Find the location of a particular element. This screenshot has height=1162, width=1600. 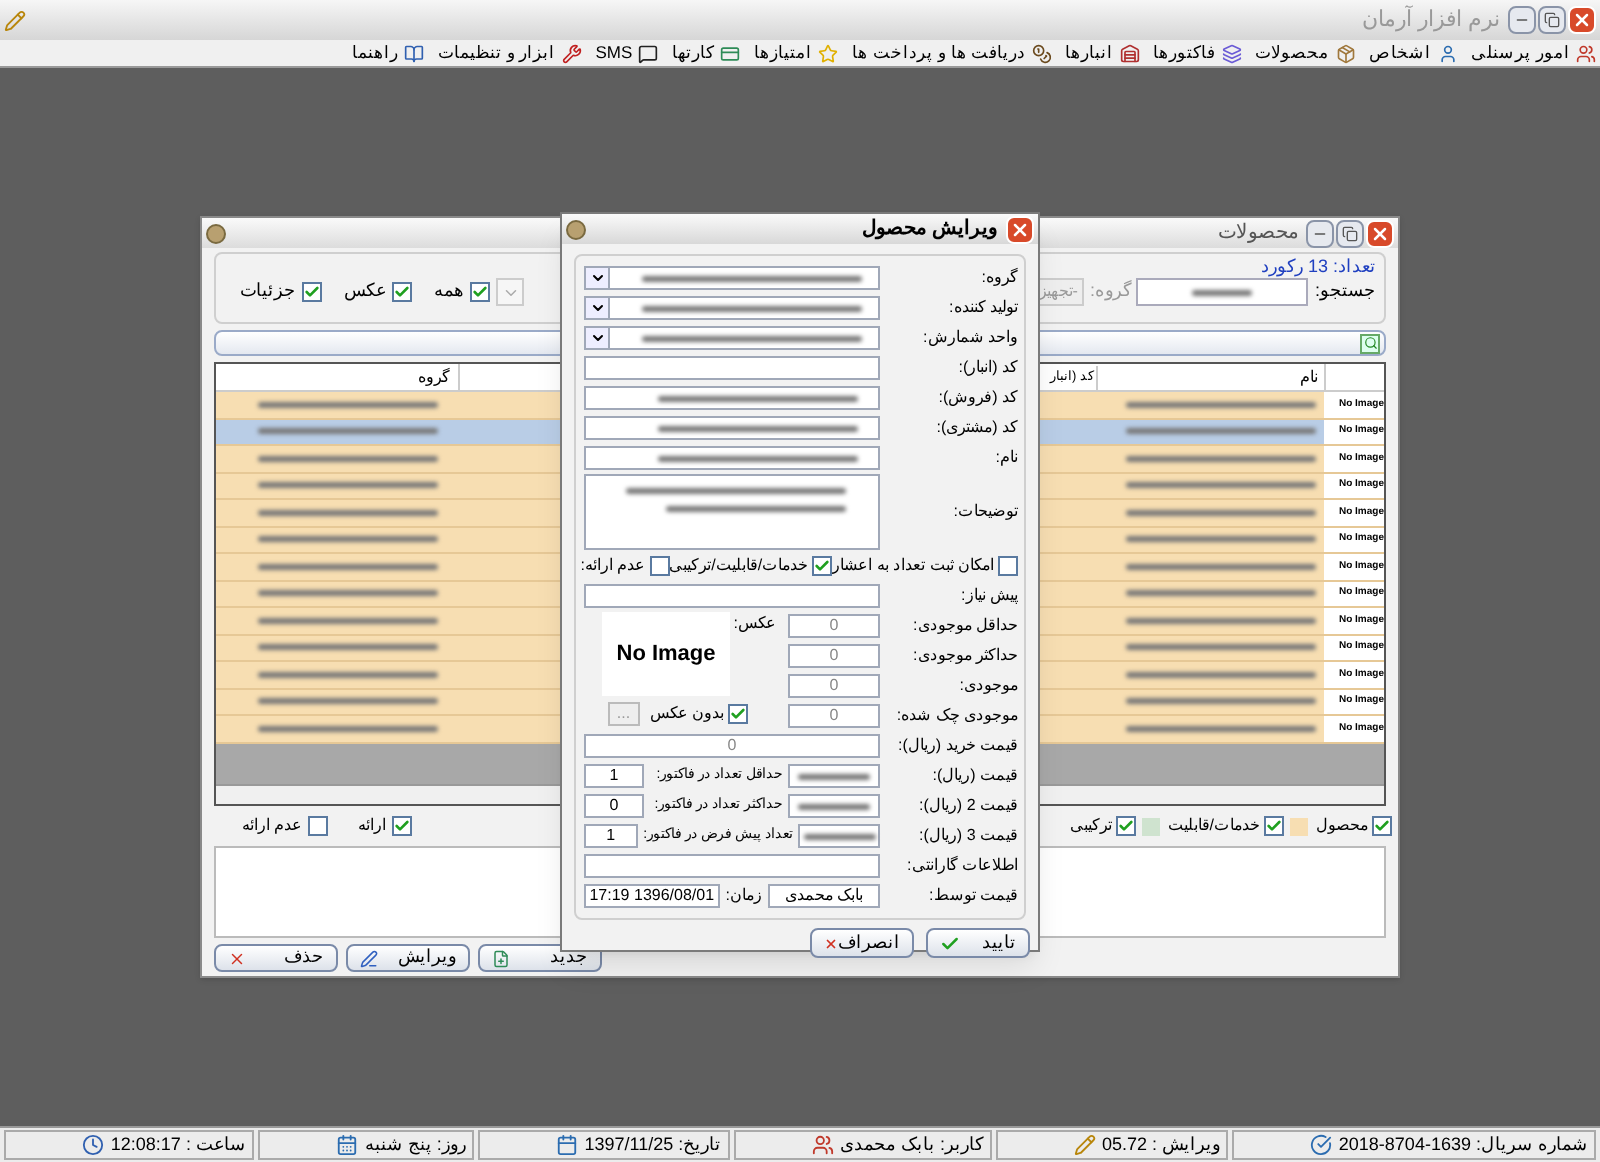

app-title: نرم افزار آرمان is located at coordinates (1430, 19).